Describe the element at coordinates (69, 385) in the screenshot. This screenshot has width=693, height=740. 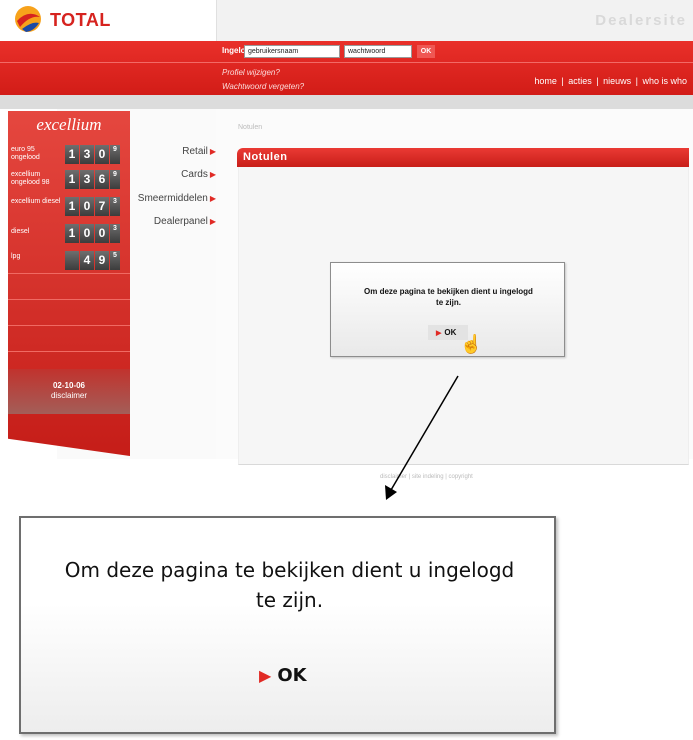
I see `price-date: 02-10-06` at that location.